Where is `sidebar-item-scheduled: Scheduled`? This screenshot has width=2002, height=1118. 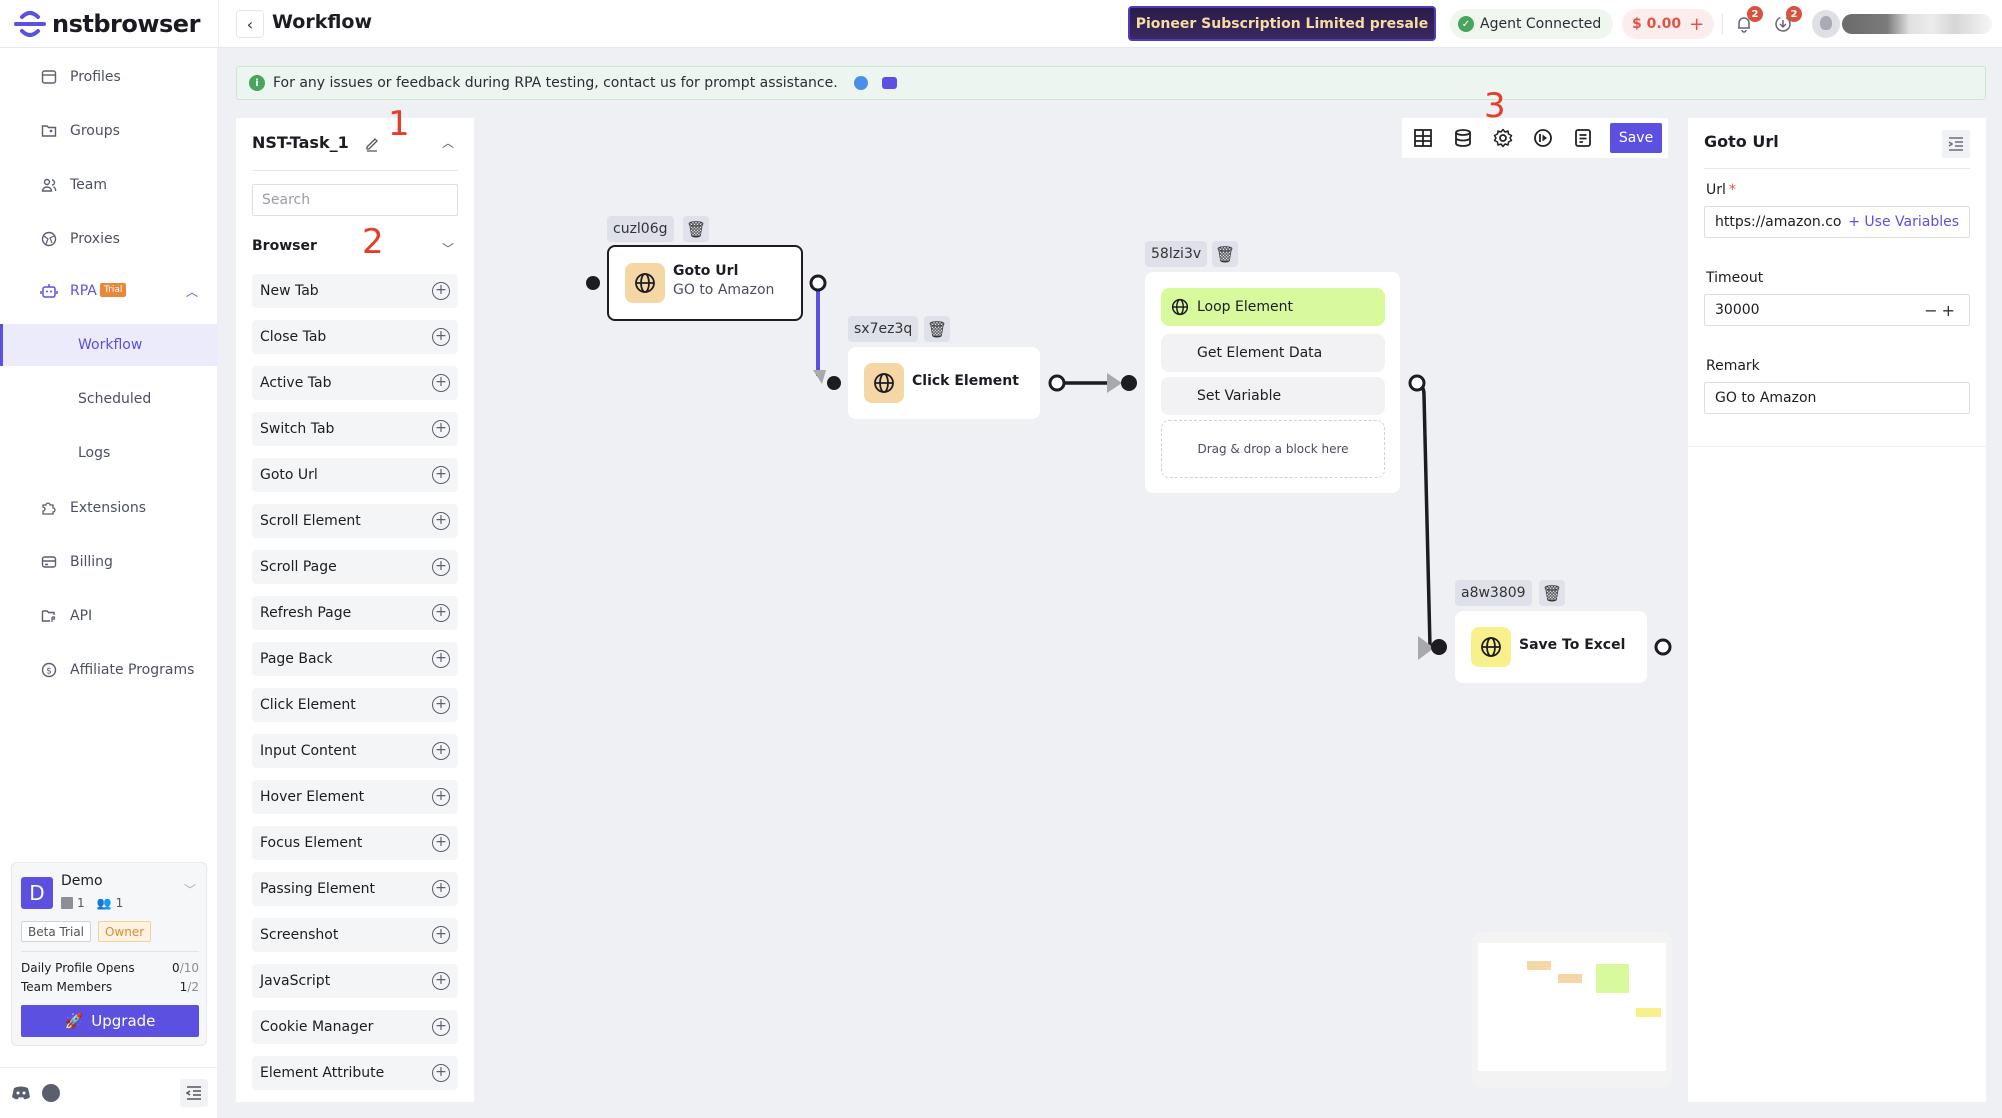
sidebar-item-scheduled: Scheduled is located at coordinates (109, 399).